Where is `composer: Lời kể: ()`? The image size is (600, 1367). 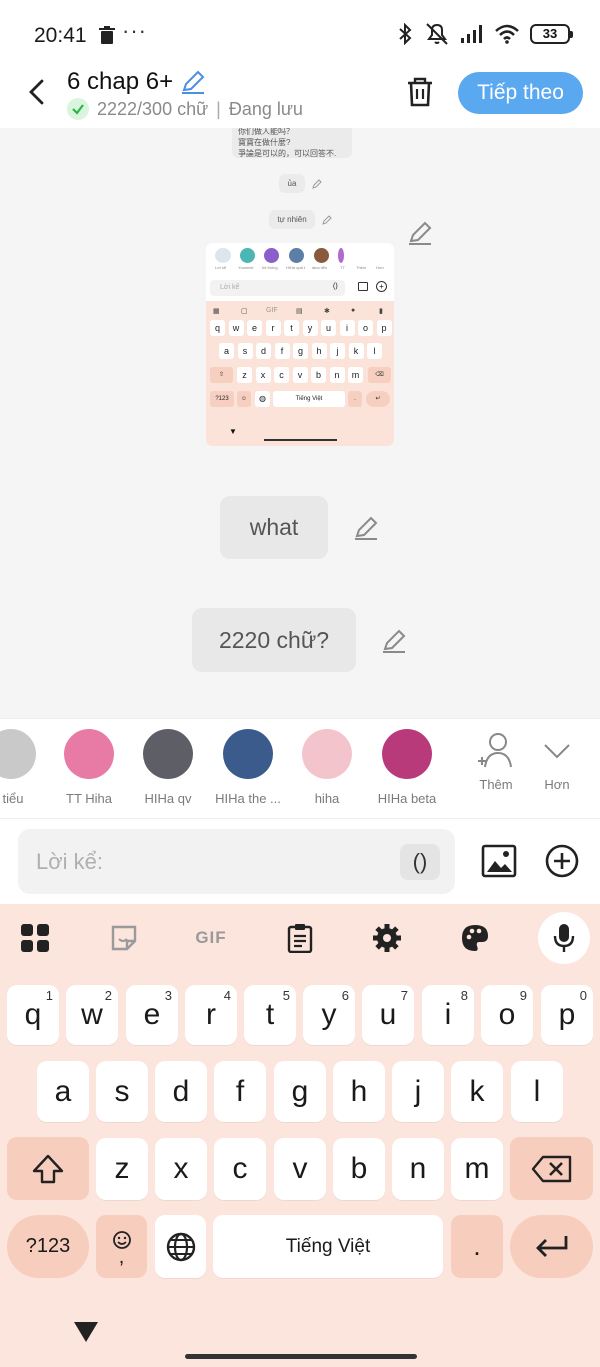
composer: Lời kể: () is located at coordinates (300, 861).